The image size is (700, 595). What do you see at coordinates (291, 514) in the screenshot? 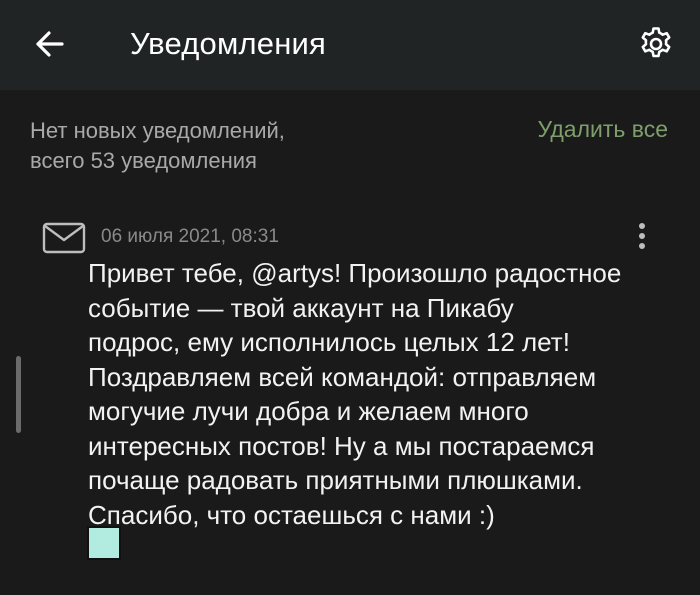
I see `message-line: Спасибо, что остаешься с нами :)` at bounding box center [291, 514].